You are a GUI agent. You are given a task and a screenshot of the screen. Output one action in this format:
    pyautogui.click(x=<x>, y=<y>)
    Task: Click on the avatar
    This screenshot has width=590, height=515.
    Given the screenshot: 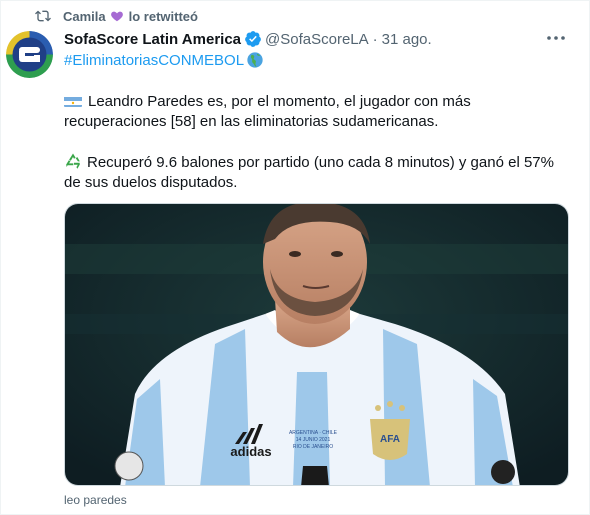 What is the action you would take?
    pyautogui.click(x=29, y=54)
    